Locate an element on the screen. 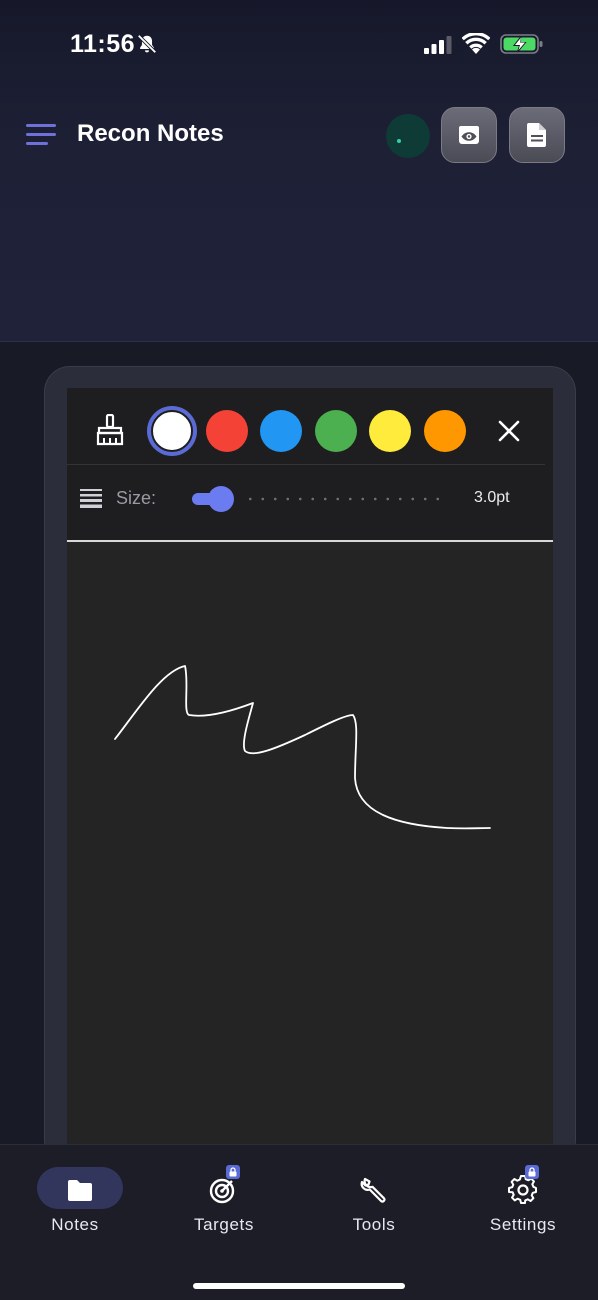 The image size is (598, 1300). preview-button is located at coordinates (469, 135).